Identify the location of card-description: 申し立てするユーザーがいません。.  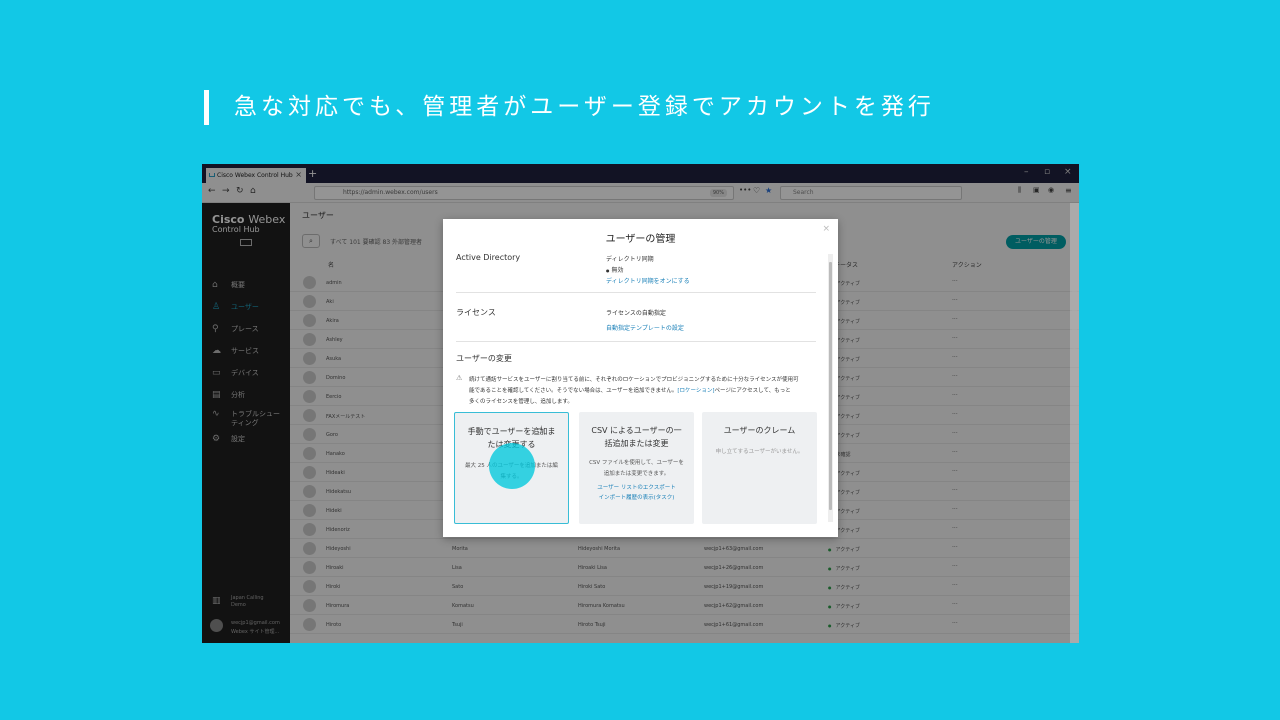
(759, 452).